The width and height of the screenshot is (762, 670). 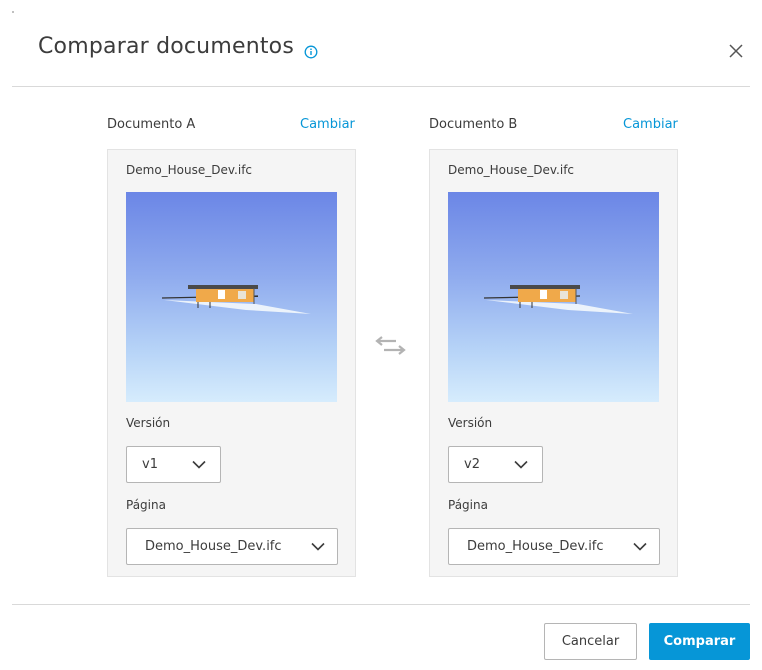 What do you see at coordinates (736, 51) in the screenshot?
I see `close-icon` at bounding box center [736, 51].